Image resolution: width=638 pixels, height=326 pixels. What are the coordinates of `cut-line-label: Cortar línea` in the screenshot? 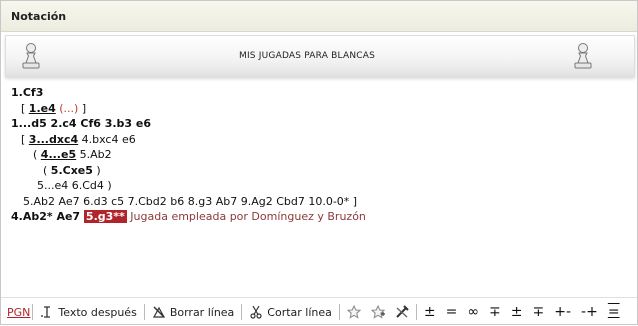 It's located at (299, 312).